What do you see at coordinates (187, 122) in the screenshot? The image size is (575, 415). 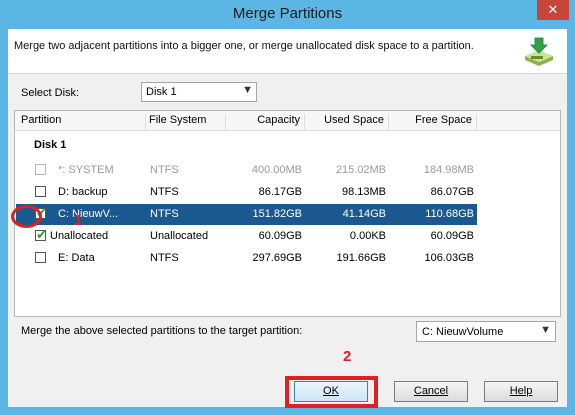 I see `column-file-system: File System` at bounding box center [187, 122].